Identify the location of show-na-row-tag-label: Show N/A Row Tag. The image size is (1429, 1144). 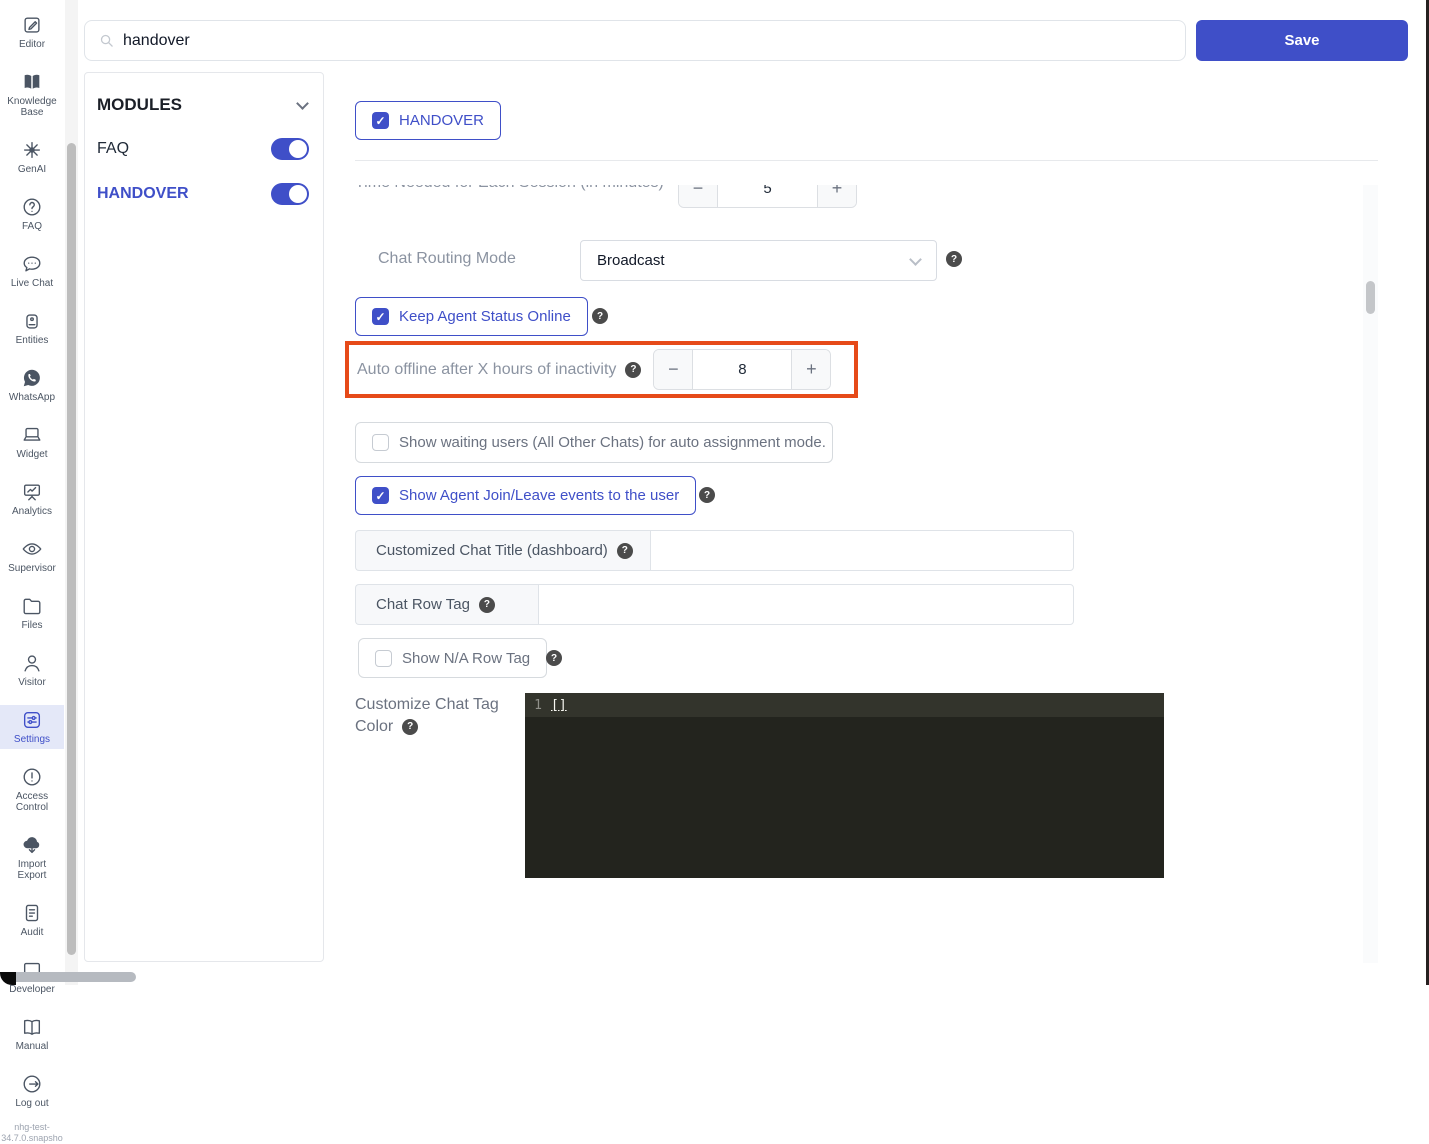
(466, 658).